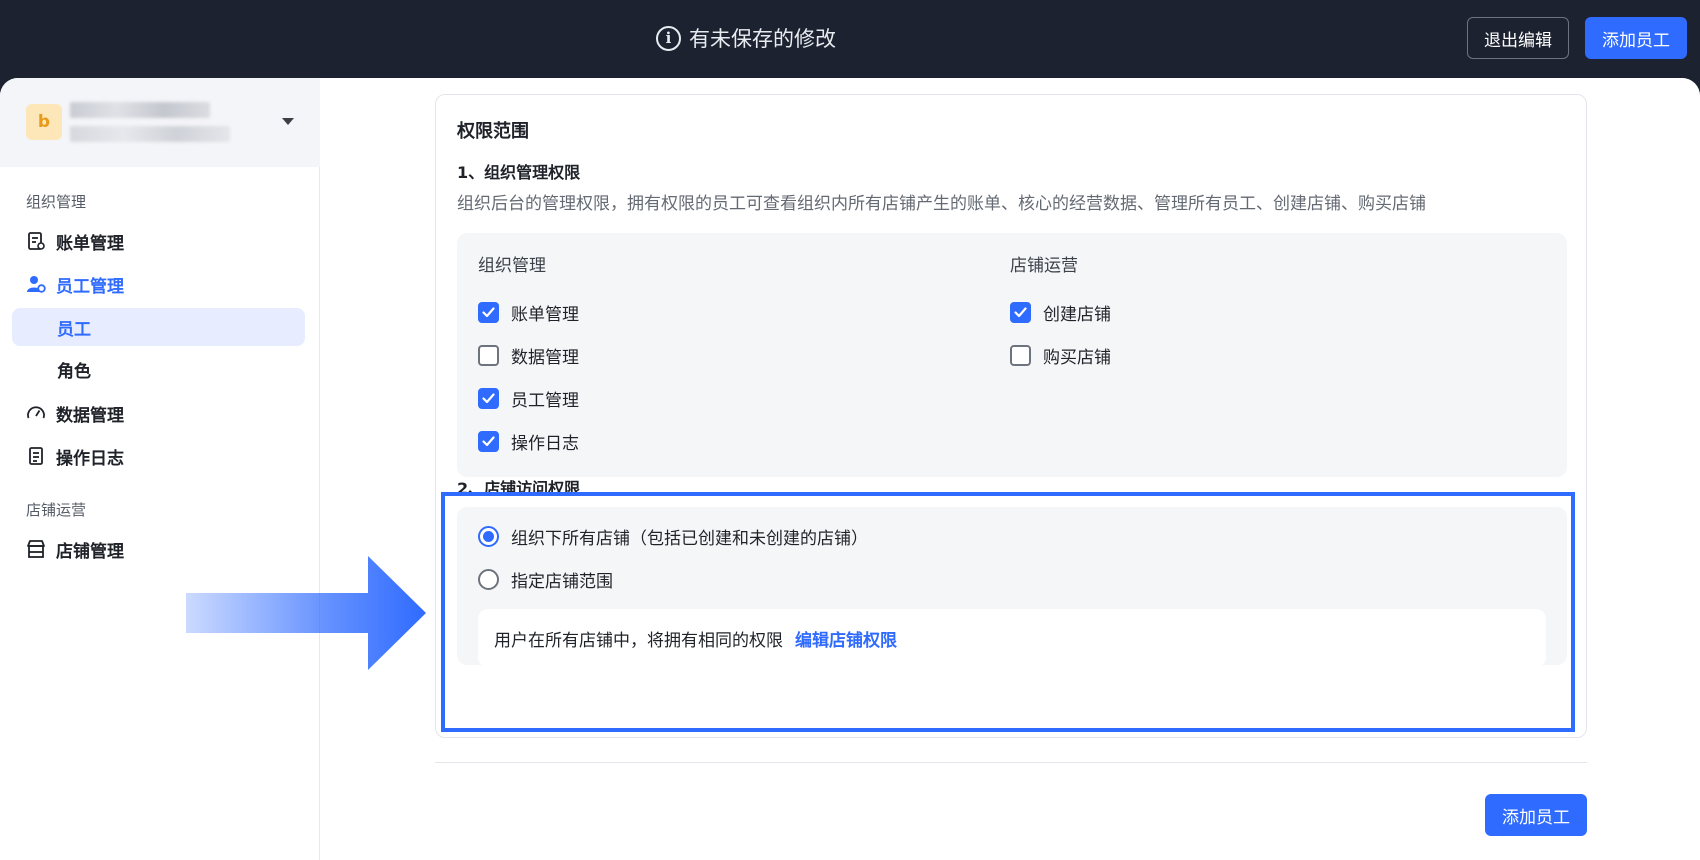 The image size is (1700, 860). Describe the element at coordinates (762, 39) in the screenshot. I see `unsaved-text: 有未保存的修改` at that location.